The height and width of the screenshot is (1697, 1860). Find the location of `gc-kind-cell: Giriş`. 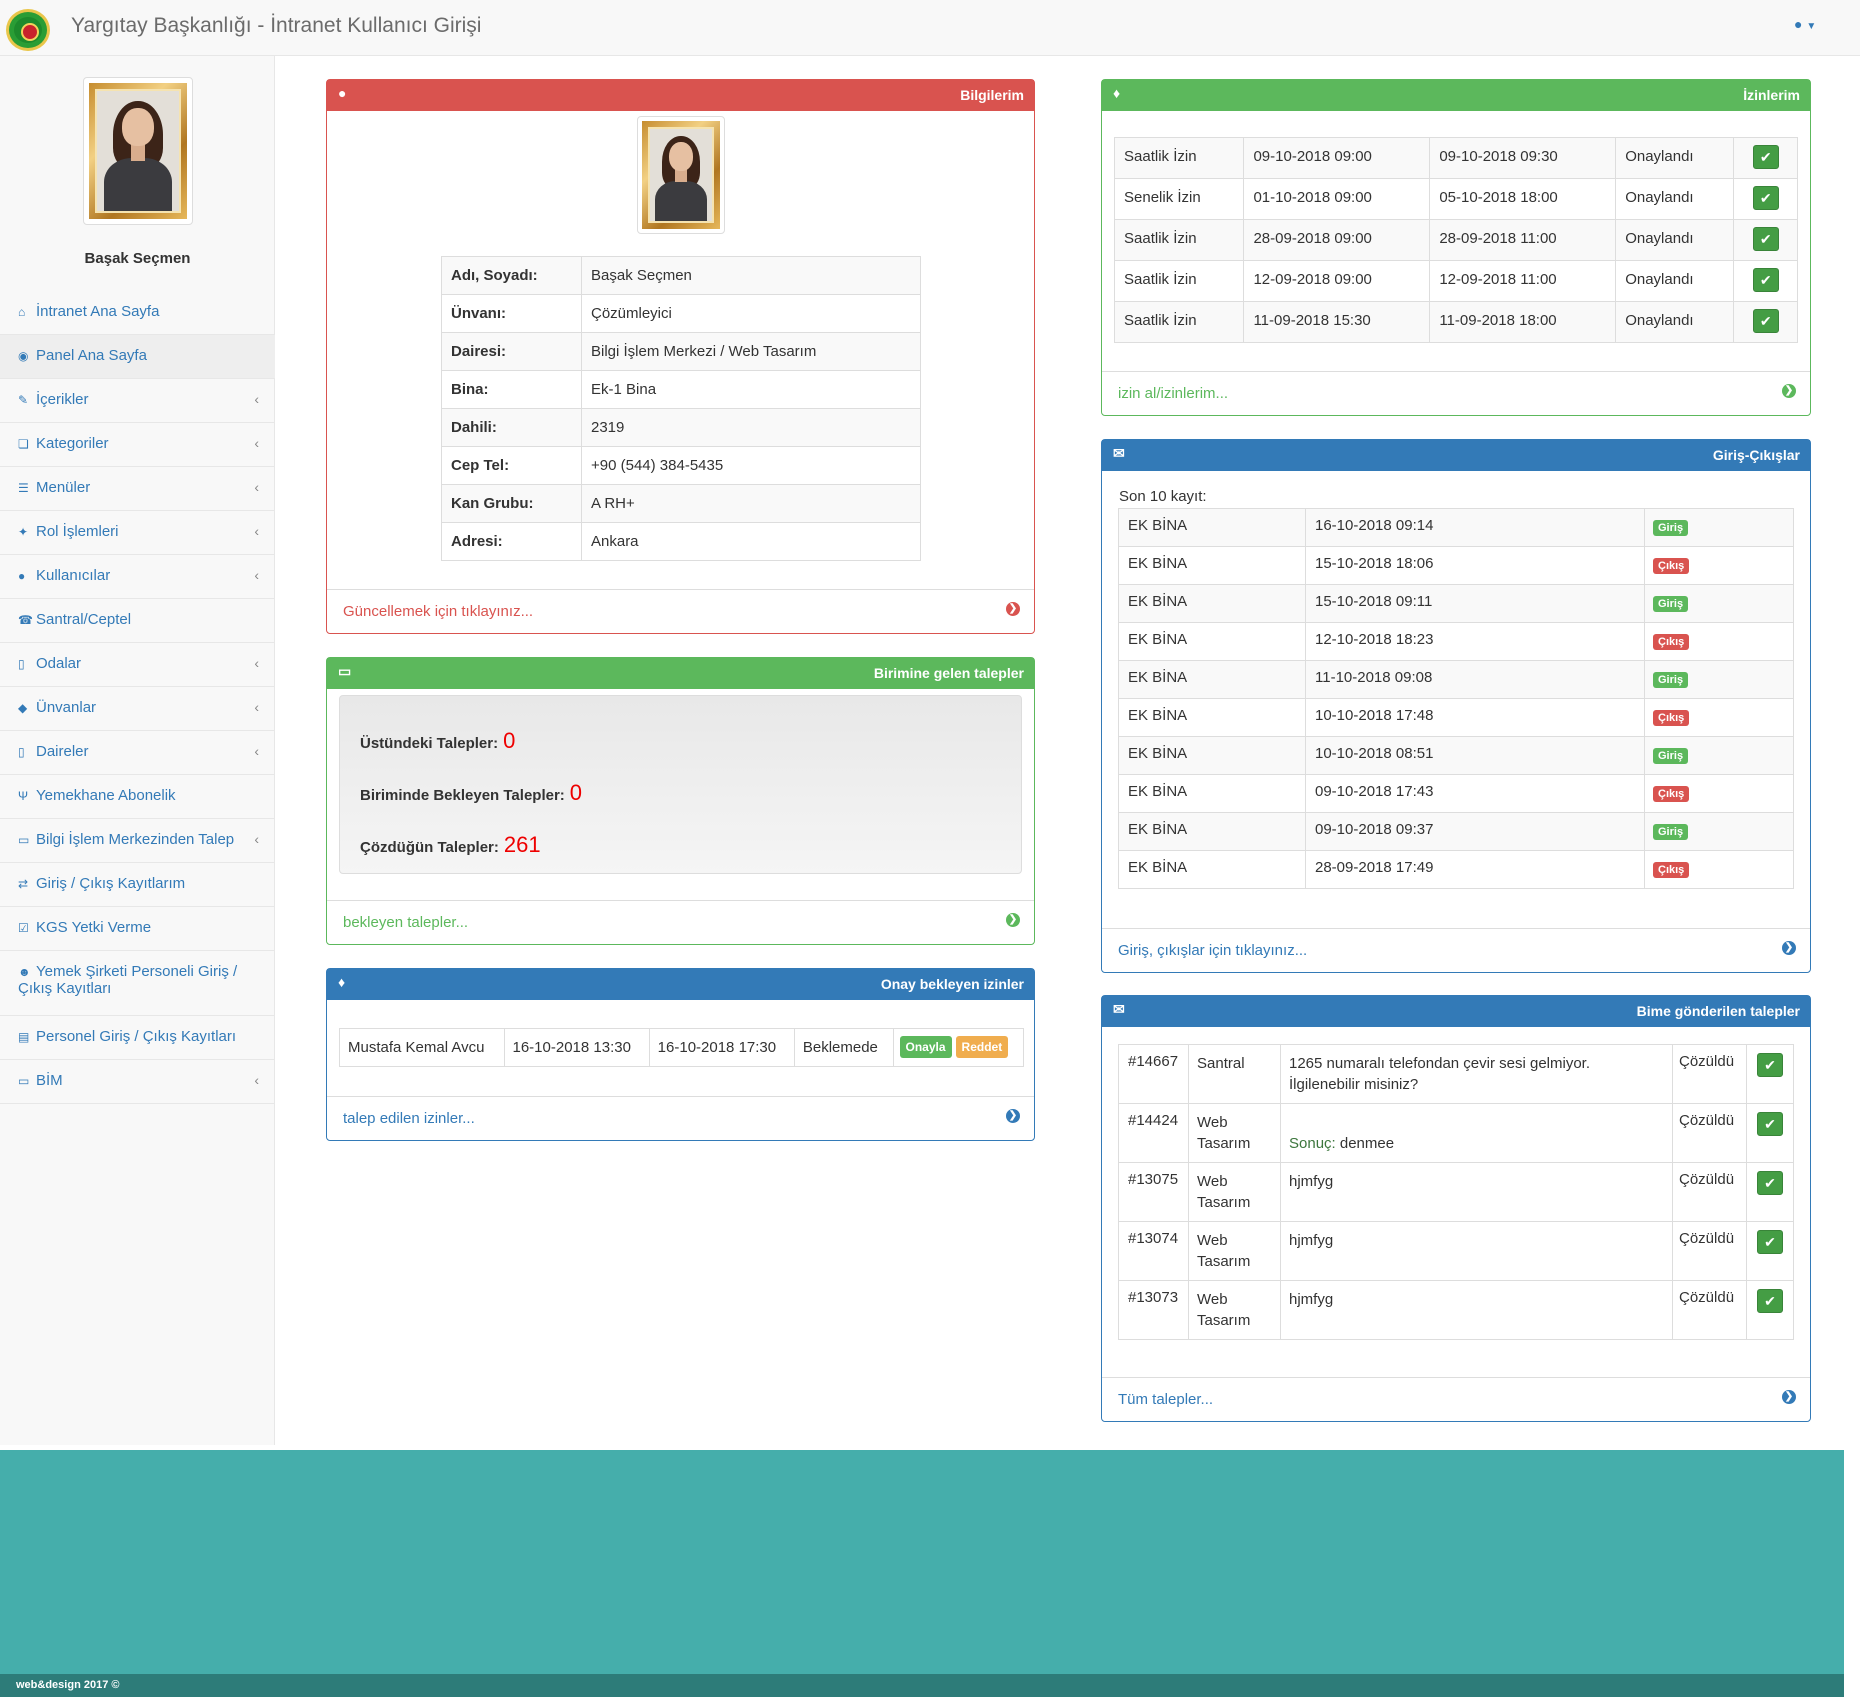

gc-kind-cell: Giriş is located at coordinates (1719, 755).